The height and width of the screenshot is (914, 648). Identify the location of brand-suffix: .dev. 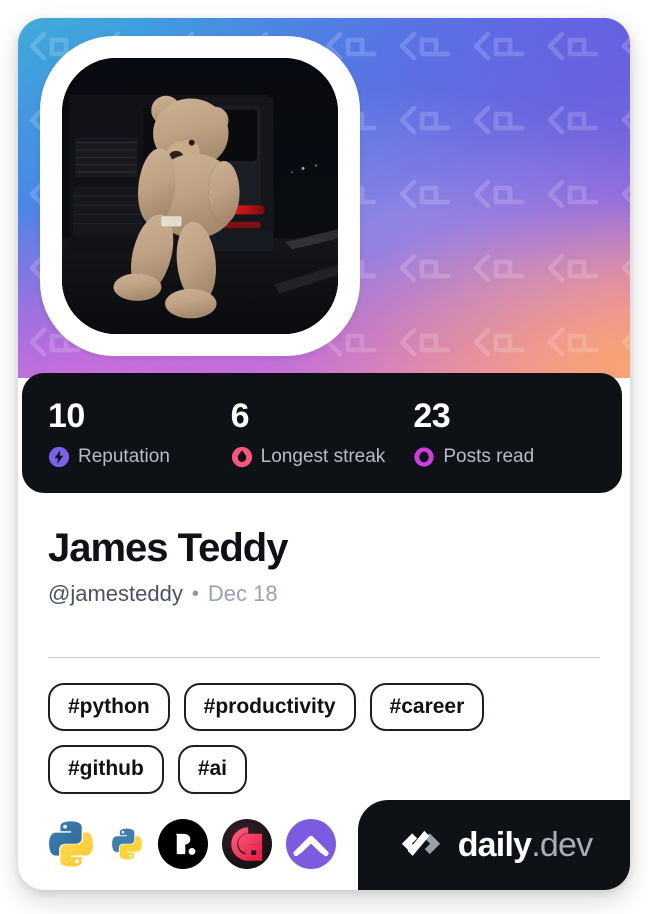
(562, 845).